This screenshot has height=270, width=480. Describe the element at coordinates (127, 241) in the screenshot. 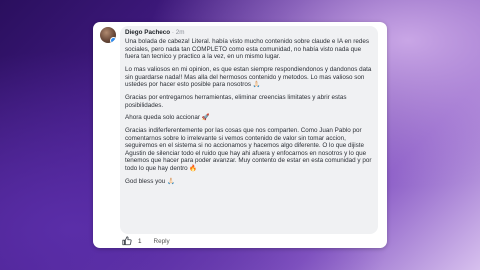

I see `thumbs-up-icon` at that location.